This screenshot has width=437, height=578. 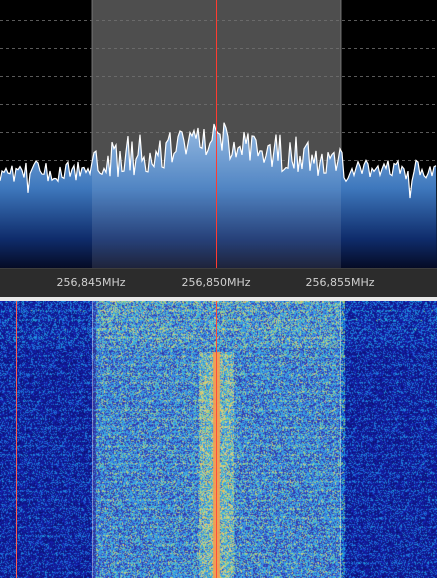 What do you see at coordinates (340, 282) in the screenshot?
I see `frequency-tick-label: 256,855MHz` at bounding box center [340, 282].